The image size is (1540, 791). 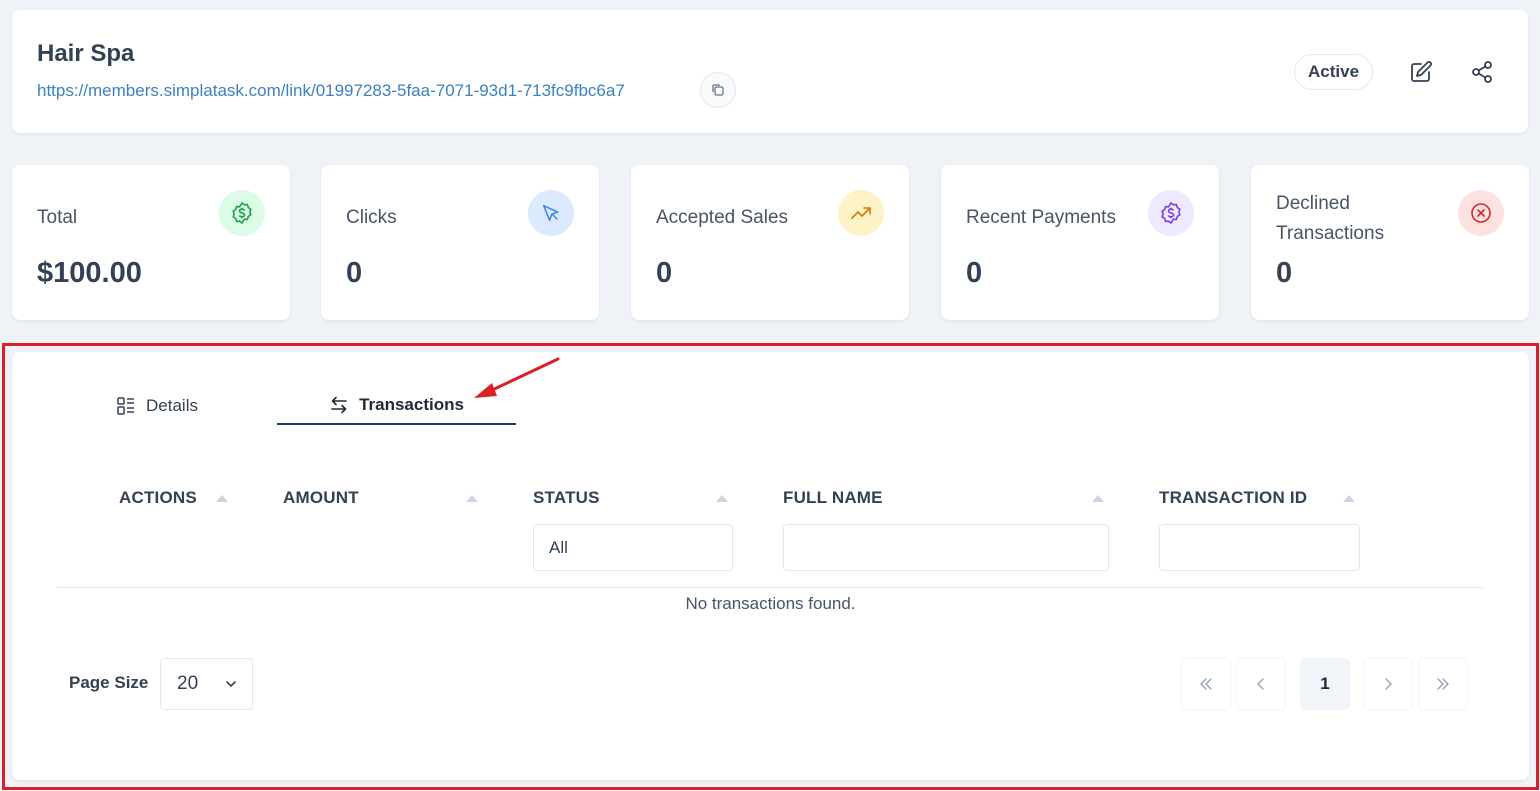 What do you see at coordinates (1259, 547) in the screenshot?
I see `transaction-id-filter-input` at bounding box center [1259, 547].